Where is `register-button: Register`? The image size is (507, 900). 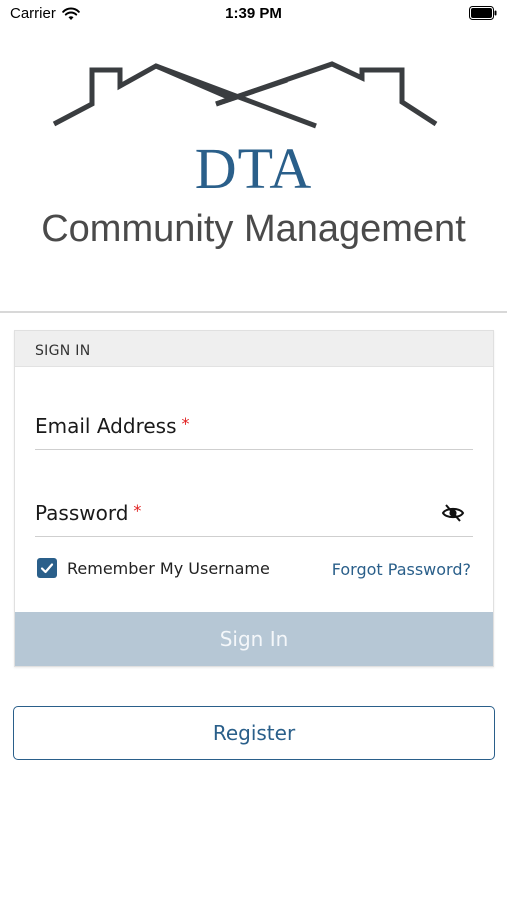
register-button: Register is located at coordinates (254, 733).